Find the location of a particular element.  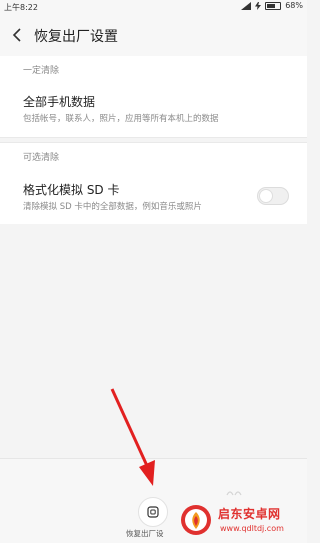

item-desc-all-data: 包括帐号，联系人，照片，应用等所有本机上的数据 is located at coordinates (121, 119).